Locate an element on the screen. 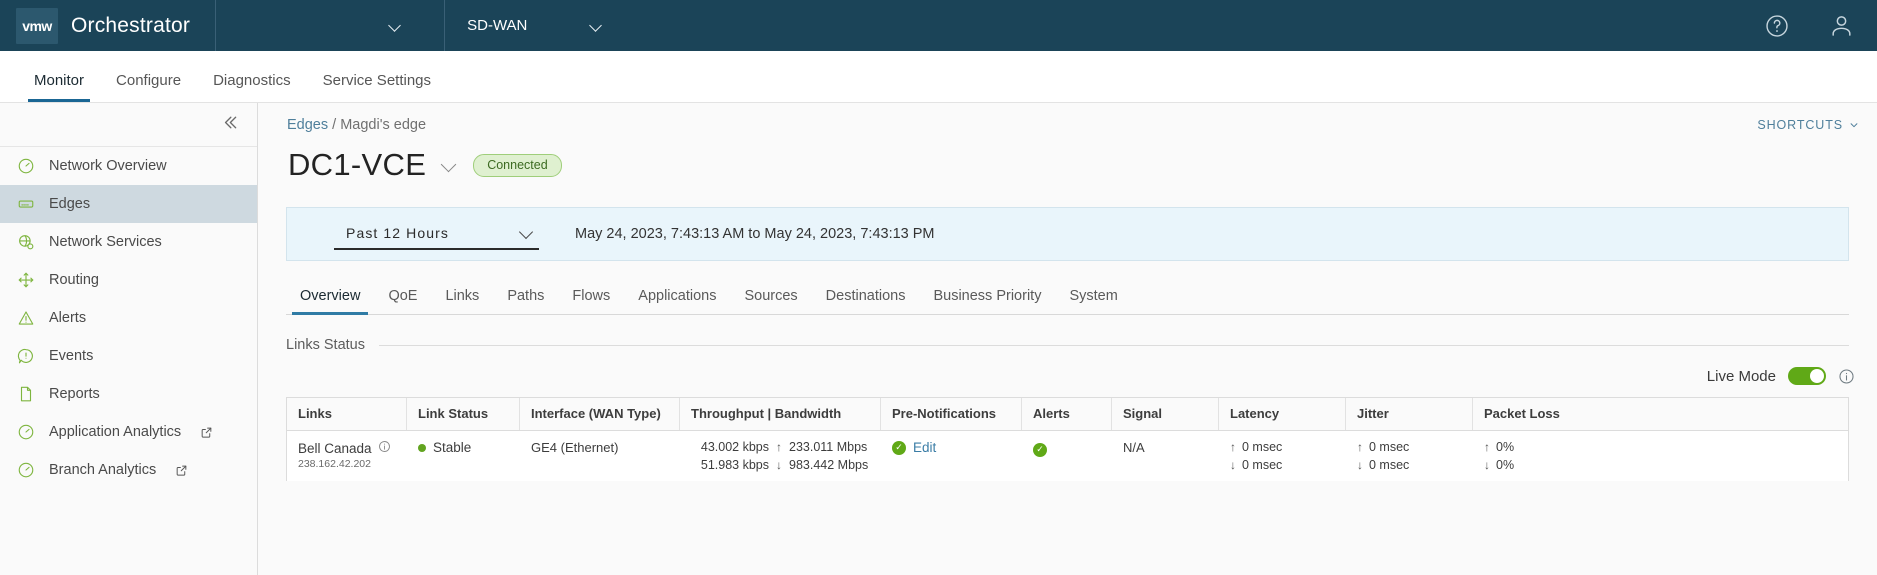  live-mode-row: Live Mode is located at coordinates (1070, 376).